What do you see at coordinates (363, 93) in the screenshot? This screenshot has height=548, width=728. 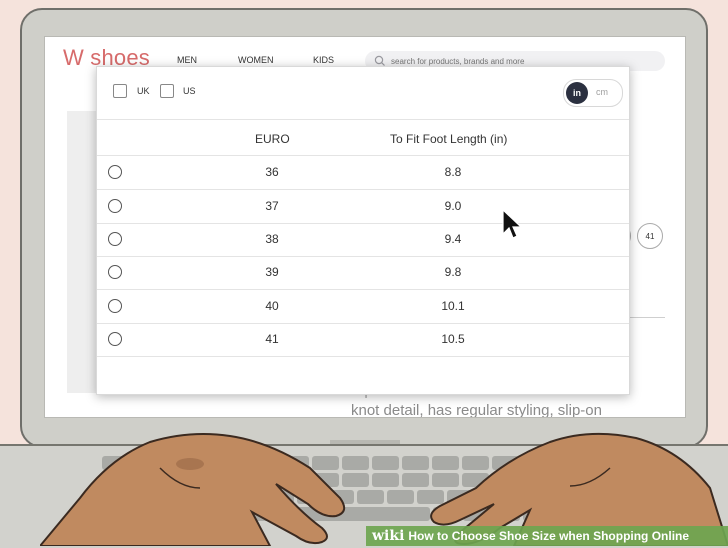 I see `modal-toolbar: UK US in cm` at bounding box center [363, 93].